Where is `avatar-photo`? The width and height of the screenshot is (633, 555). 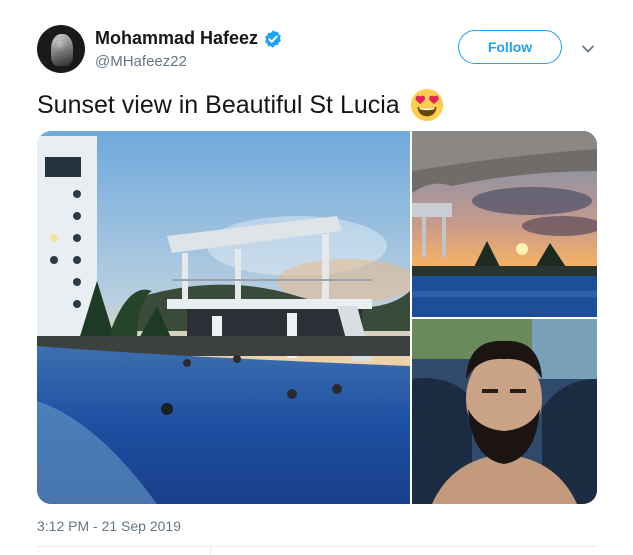
avatar-photo is located at coordinates (62, 50).